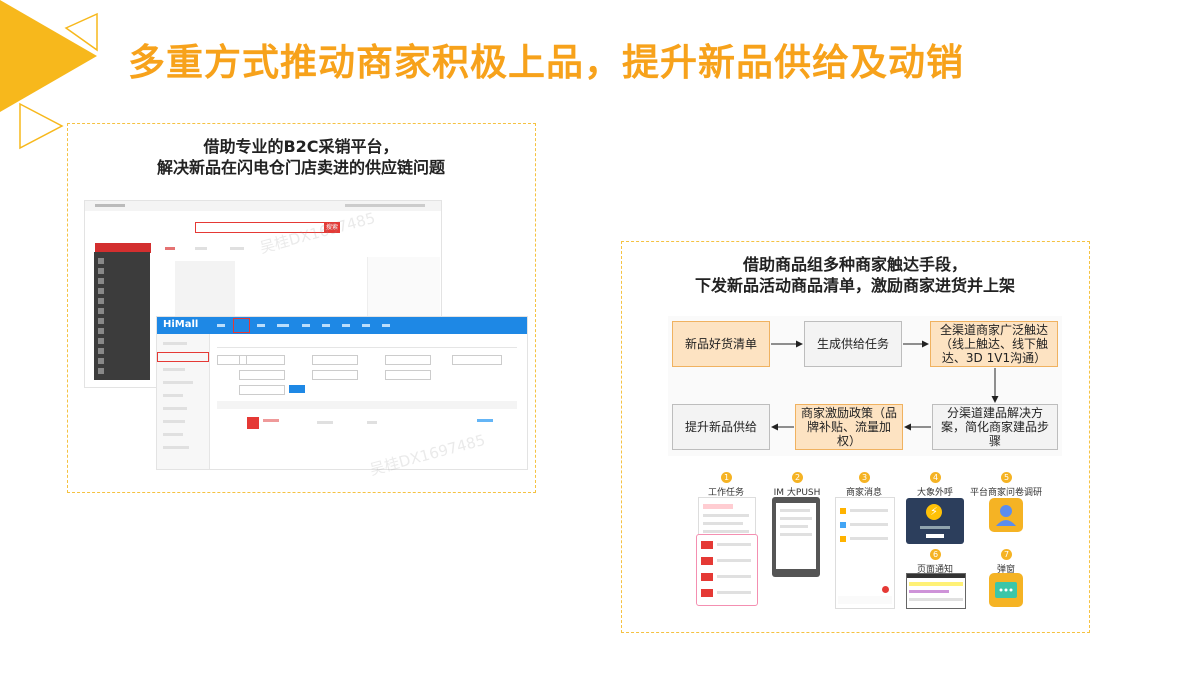 The image size is (1200, 675). What do you see at coordinates (727, 570) in the screenshot?
I see `task-card-popup` at bounding box center [727, 570].